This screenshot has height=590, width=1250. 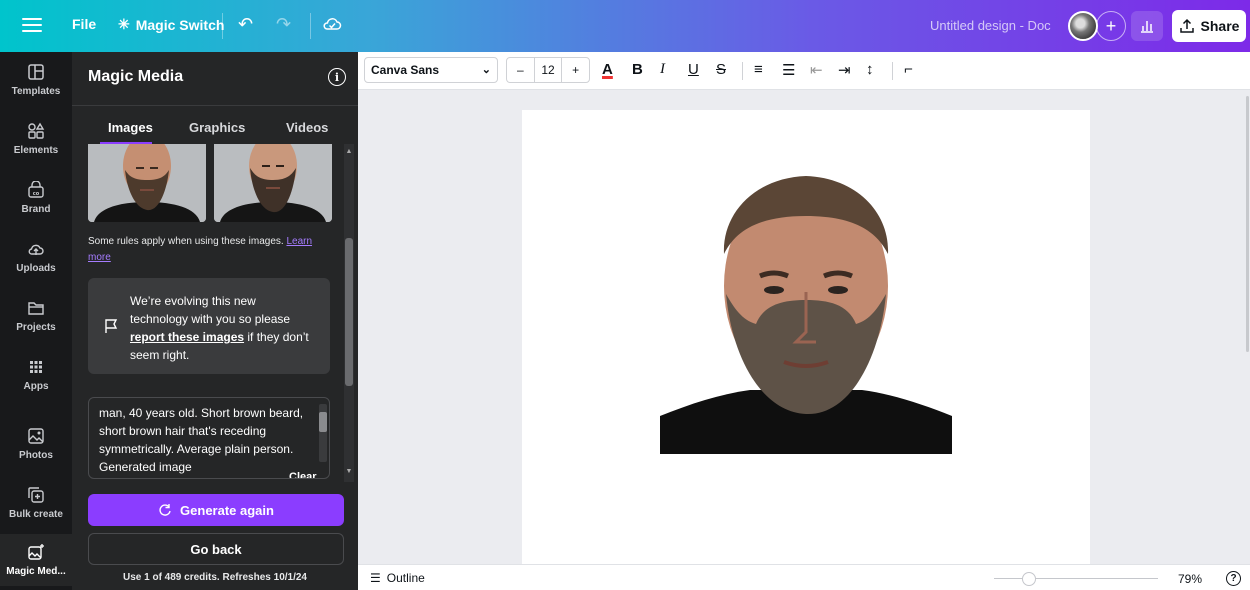 What do you see at coordinates (637, 69) in the screenshot?
I see `bold-icon: B` at bounding box center [637, 69].